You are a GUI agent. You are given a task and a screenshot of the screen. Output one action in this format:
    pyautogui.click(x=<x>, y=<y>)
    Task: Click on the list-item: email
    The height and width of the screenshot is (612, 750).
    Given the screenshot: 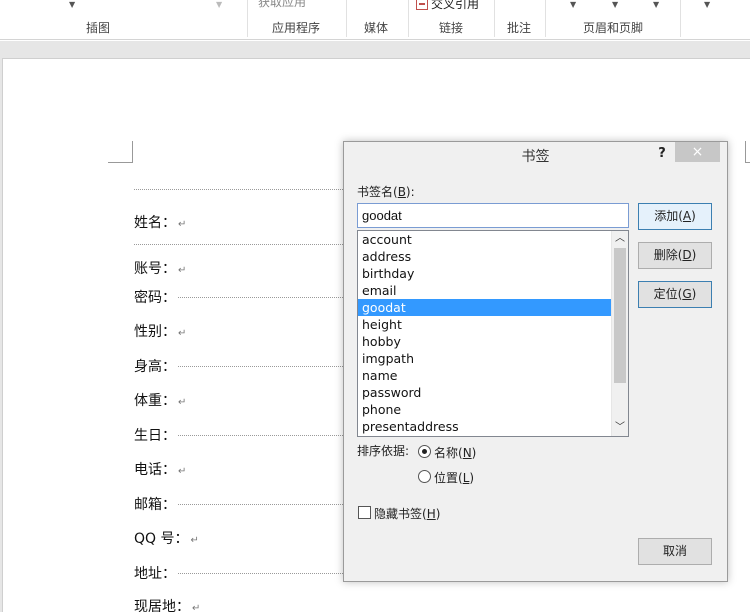 What is the action you would take?
    pyautogui.click(x=484, y=290)
    